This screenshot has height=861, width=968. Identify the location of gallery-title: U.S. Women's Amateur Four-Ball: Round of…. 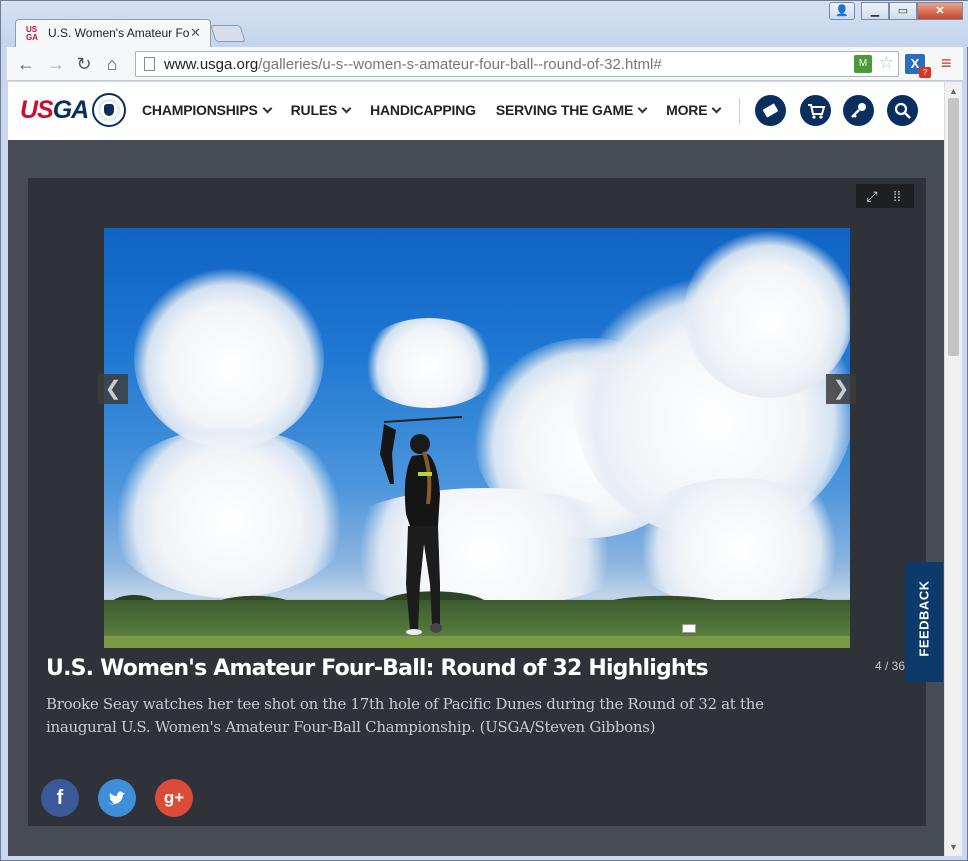
(377, 668).